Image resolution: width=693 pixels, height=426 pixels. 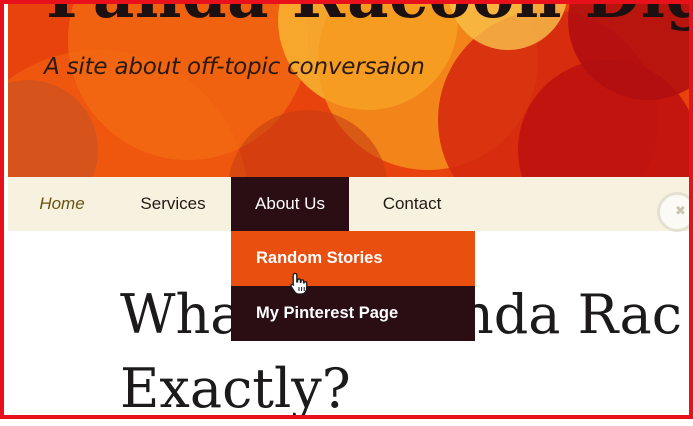 I want to click on close-button: ✖, so click(x=675, y=212).